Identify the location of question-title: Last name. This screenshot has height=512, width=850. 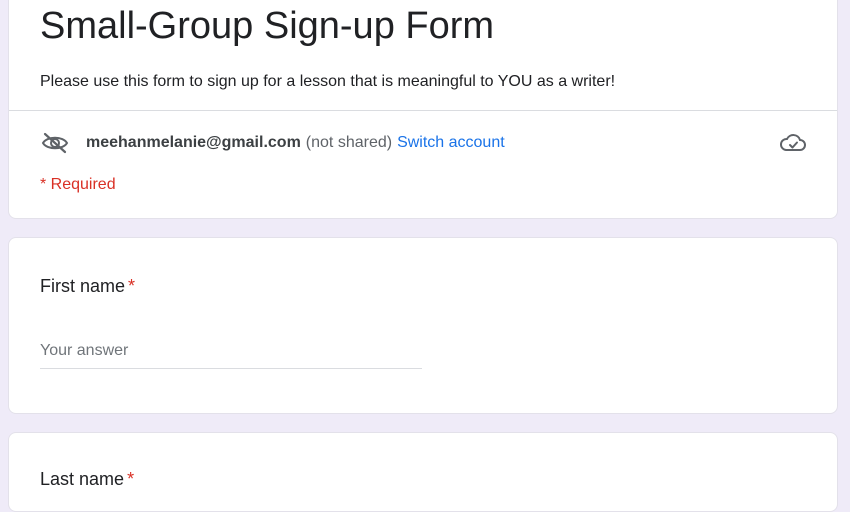
(82, 479).